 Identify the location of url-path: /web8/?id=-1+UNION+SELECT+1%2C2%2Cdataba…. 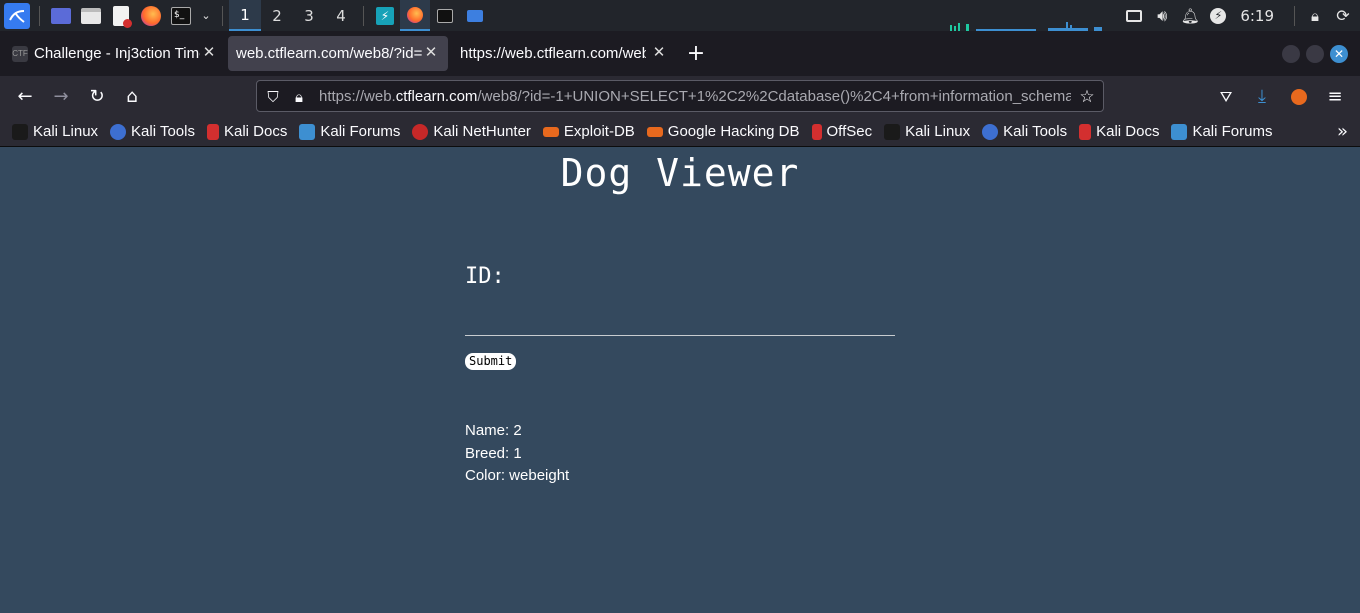
(774, 96).